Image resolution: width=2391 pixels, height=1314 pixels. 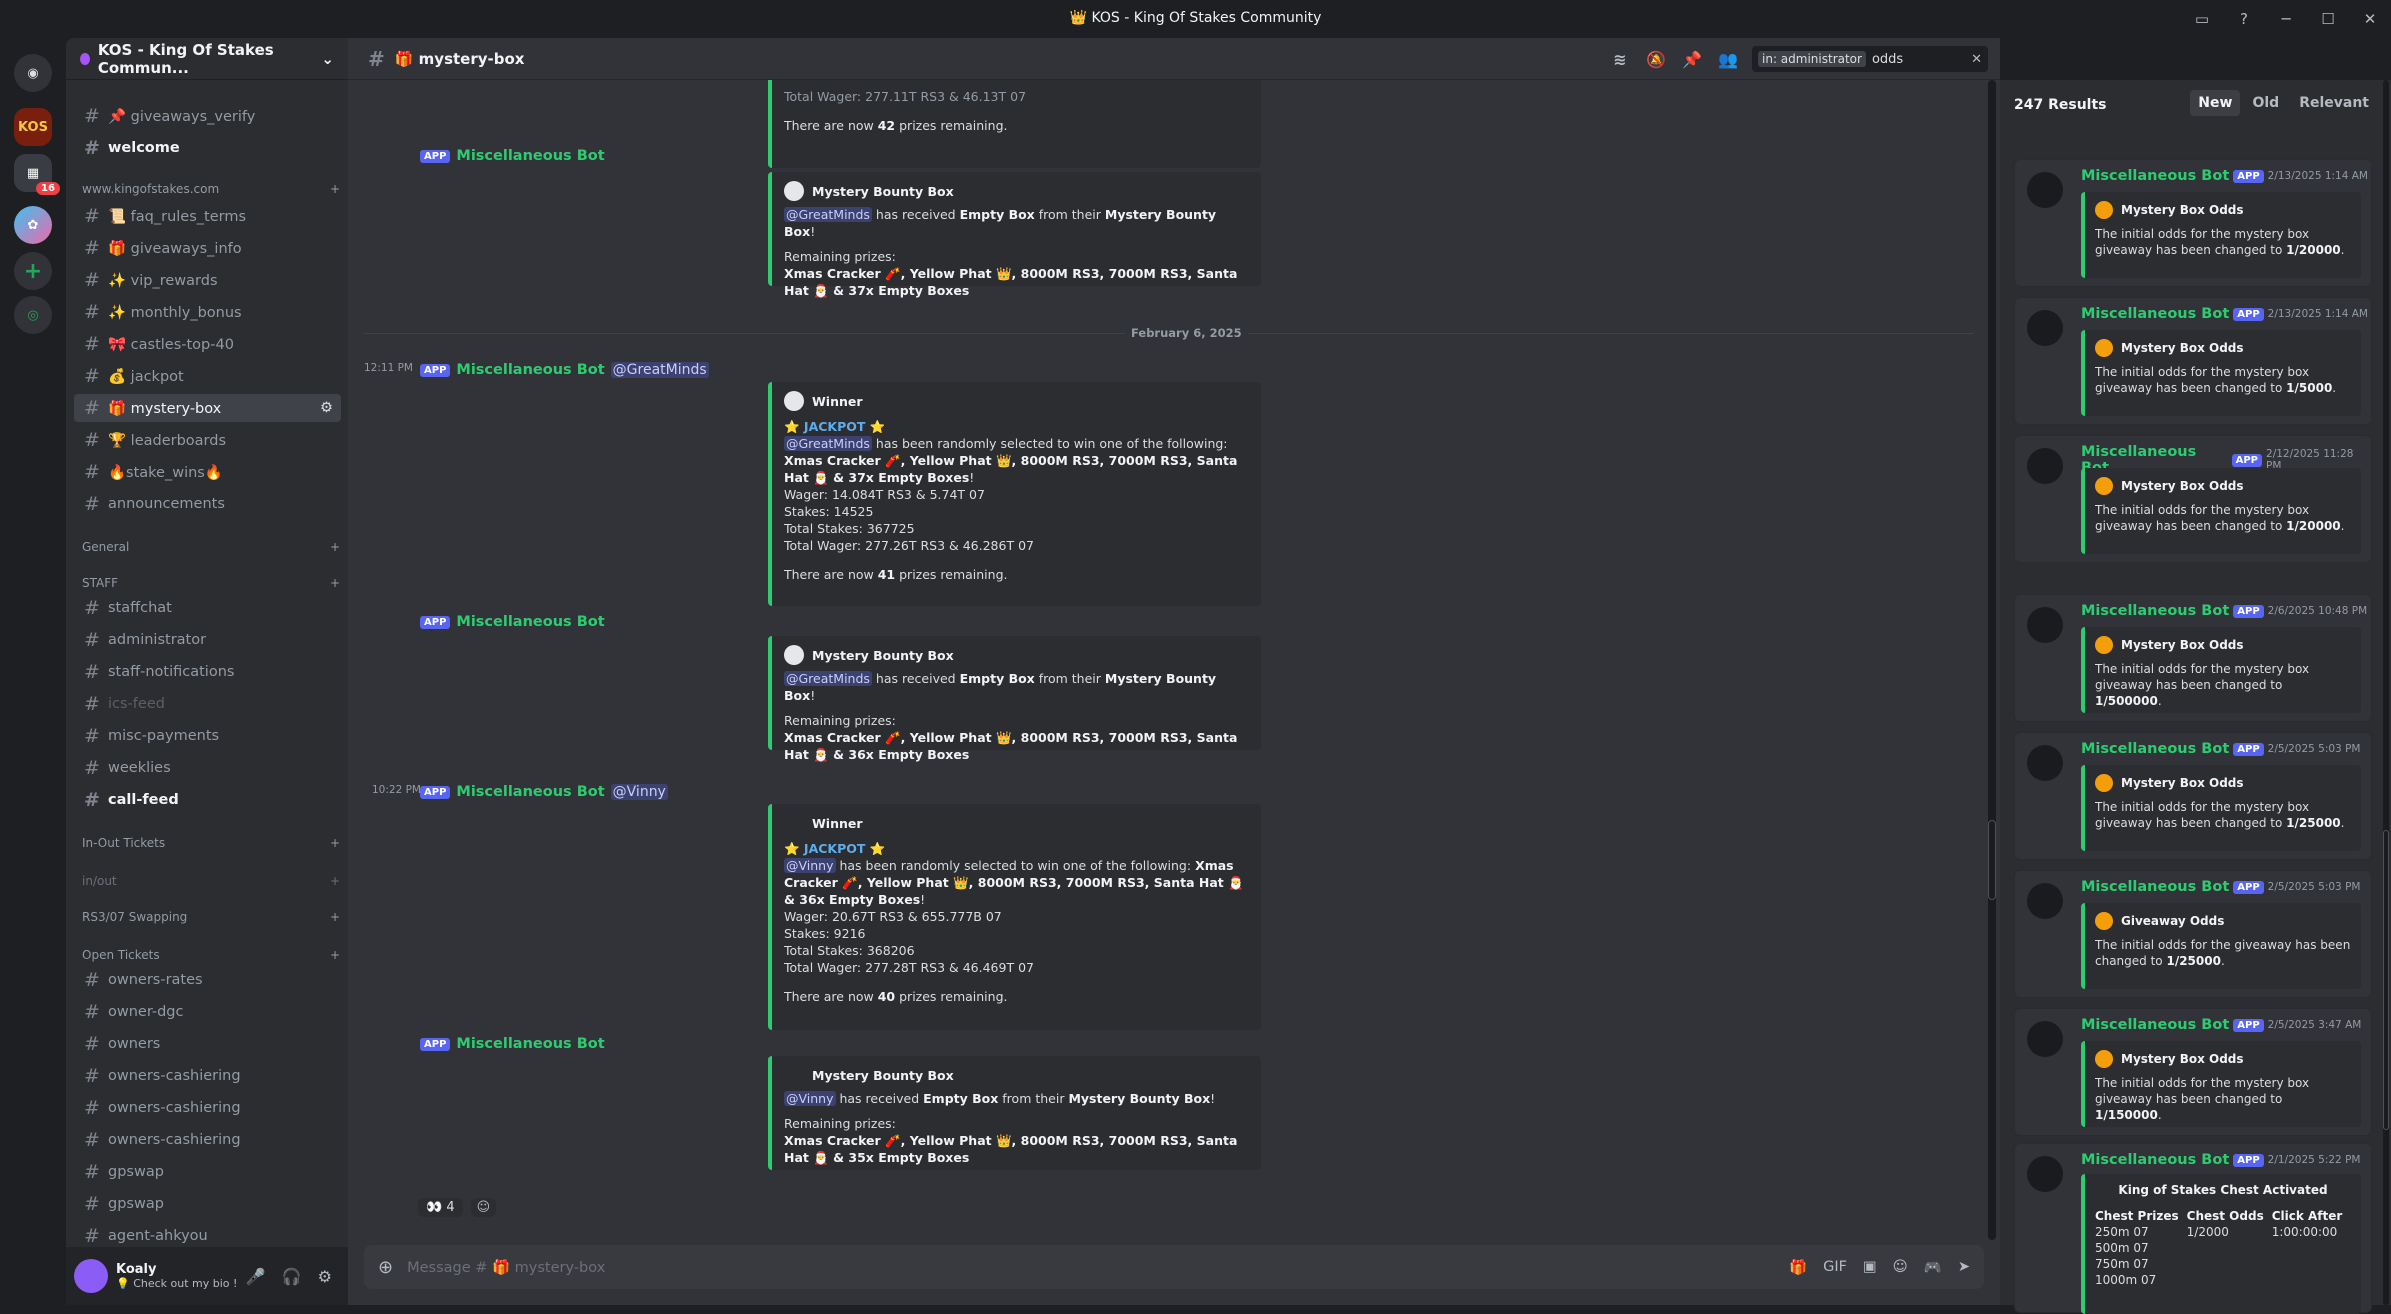 What do you see at coordinates (2334, 103) in the screenshot?
I see `sort-relevant-tab: Relevant` at bounding box center [2334, 103].